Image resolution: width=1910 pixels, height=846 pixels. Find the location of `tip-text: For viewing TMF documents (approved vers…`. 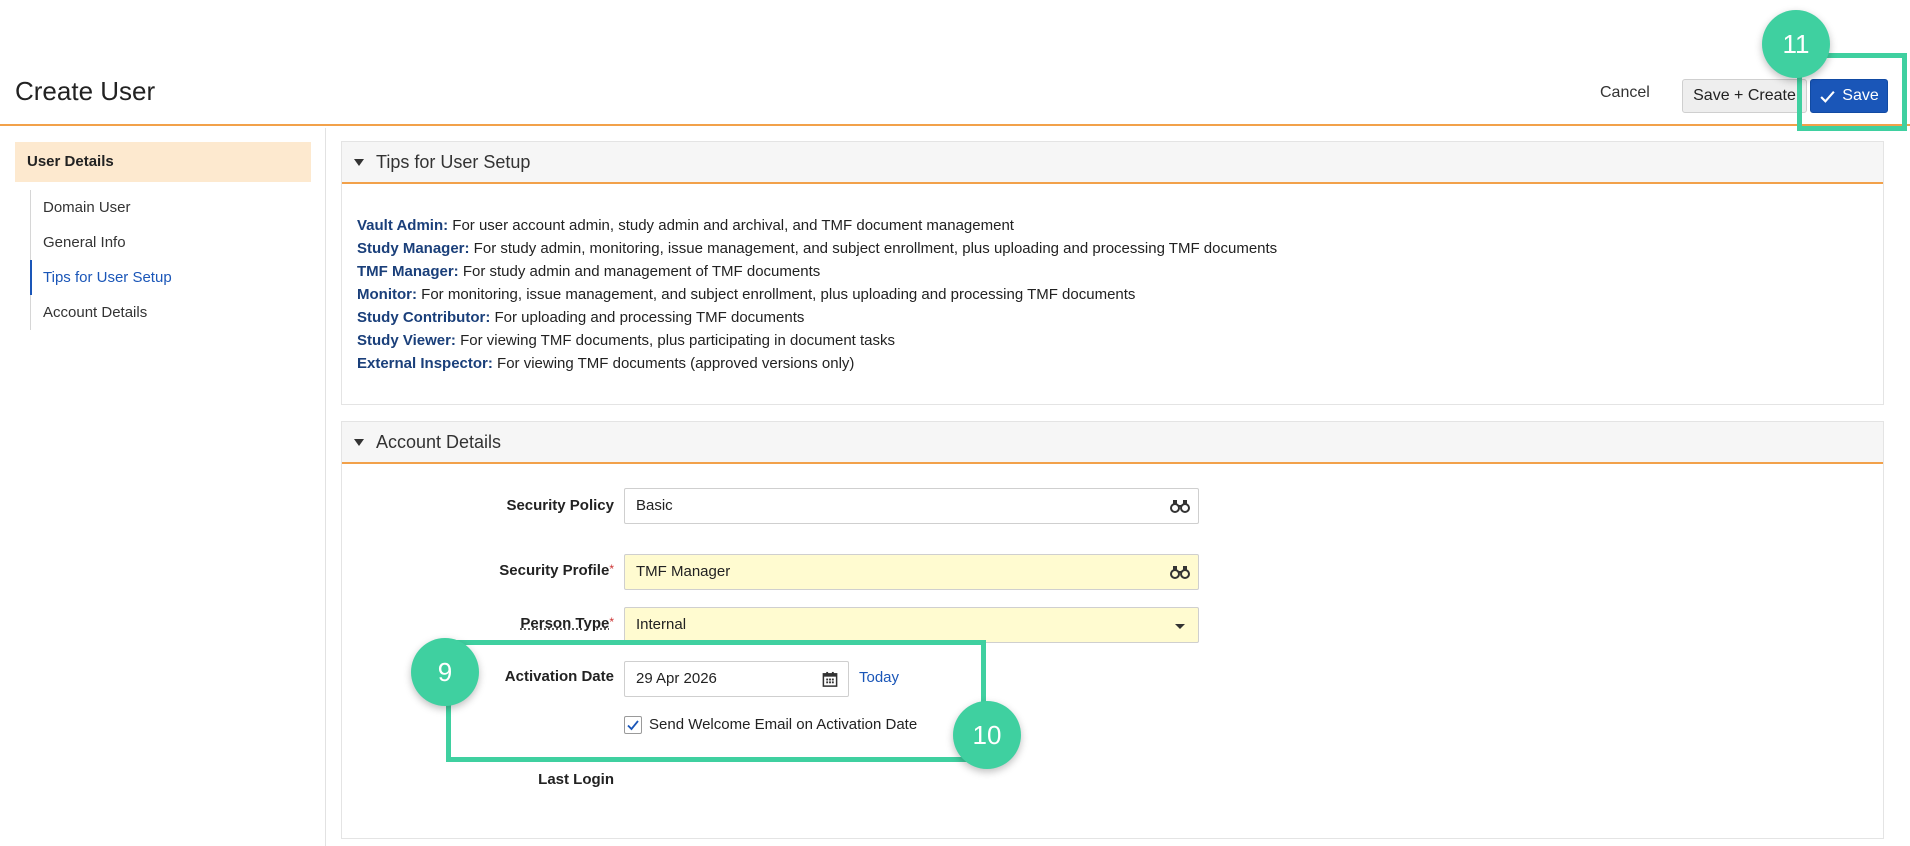

tip-text: For viewing TMF documents (approved vers… is located at coordinates (673, 363).